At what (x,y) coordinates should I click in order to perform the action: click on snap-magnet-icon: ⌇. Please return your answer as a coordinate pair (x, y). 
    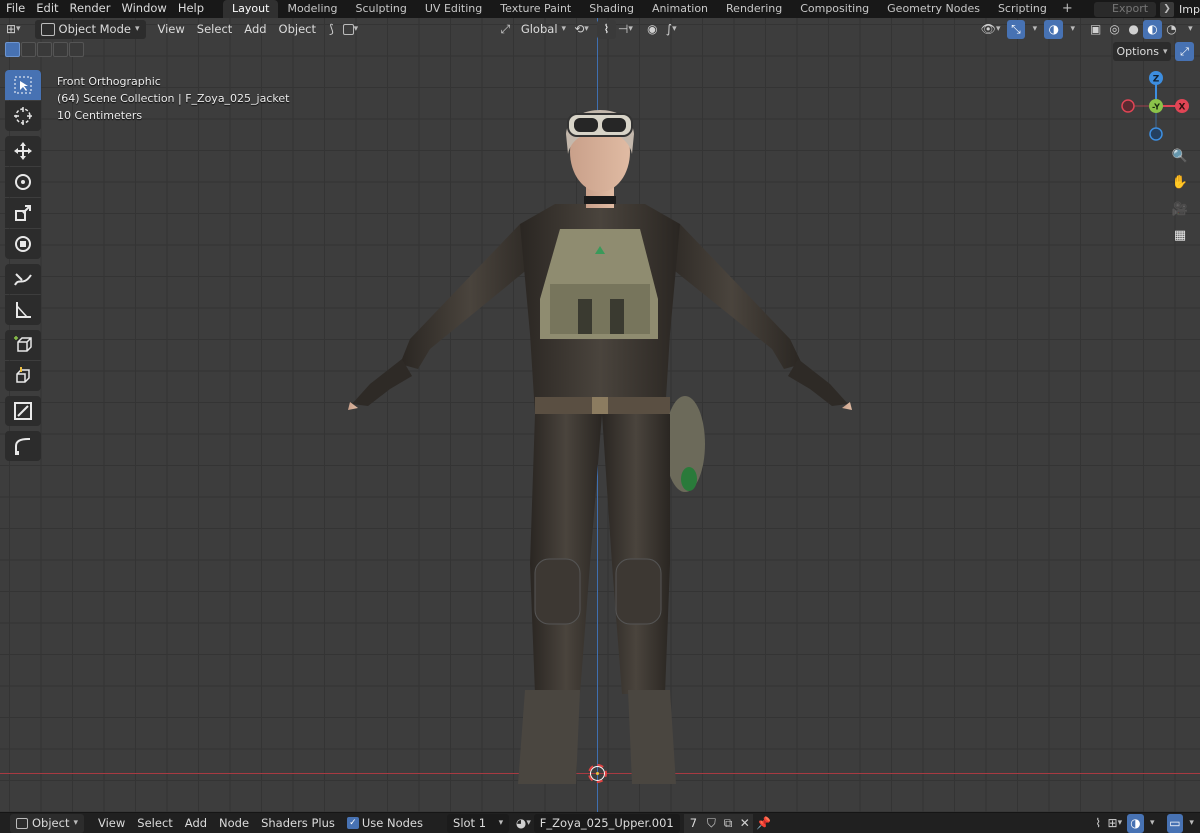
    Looking at the image, I should click on (1098, 823).